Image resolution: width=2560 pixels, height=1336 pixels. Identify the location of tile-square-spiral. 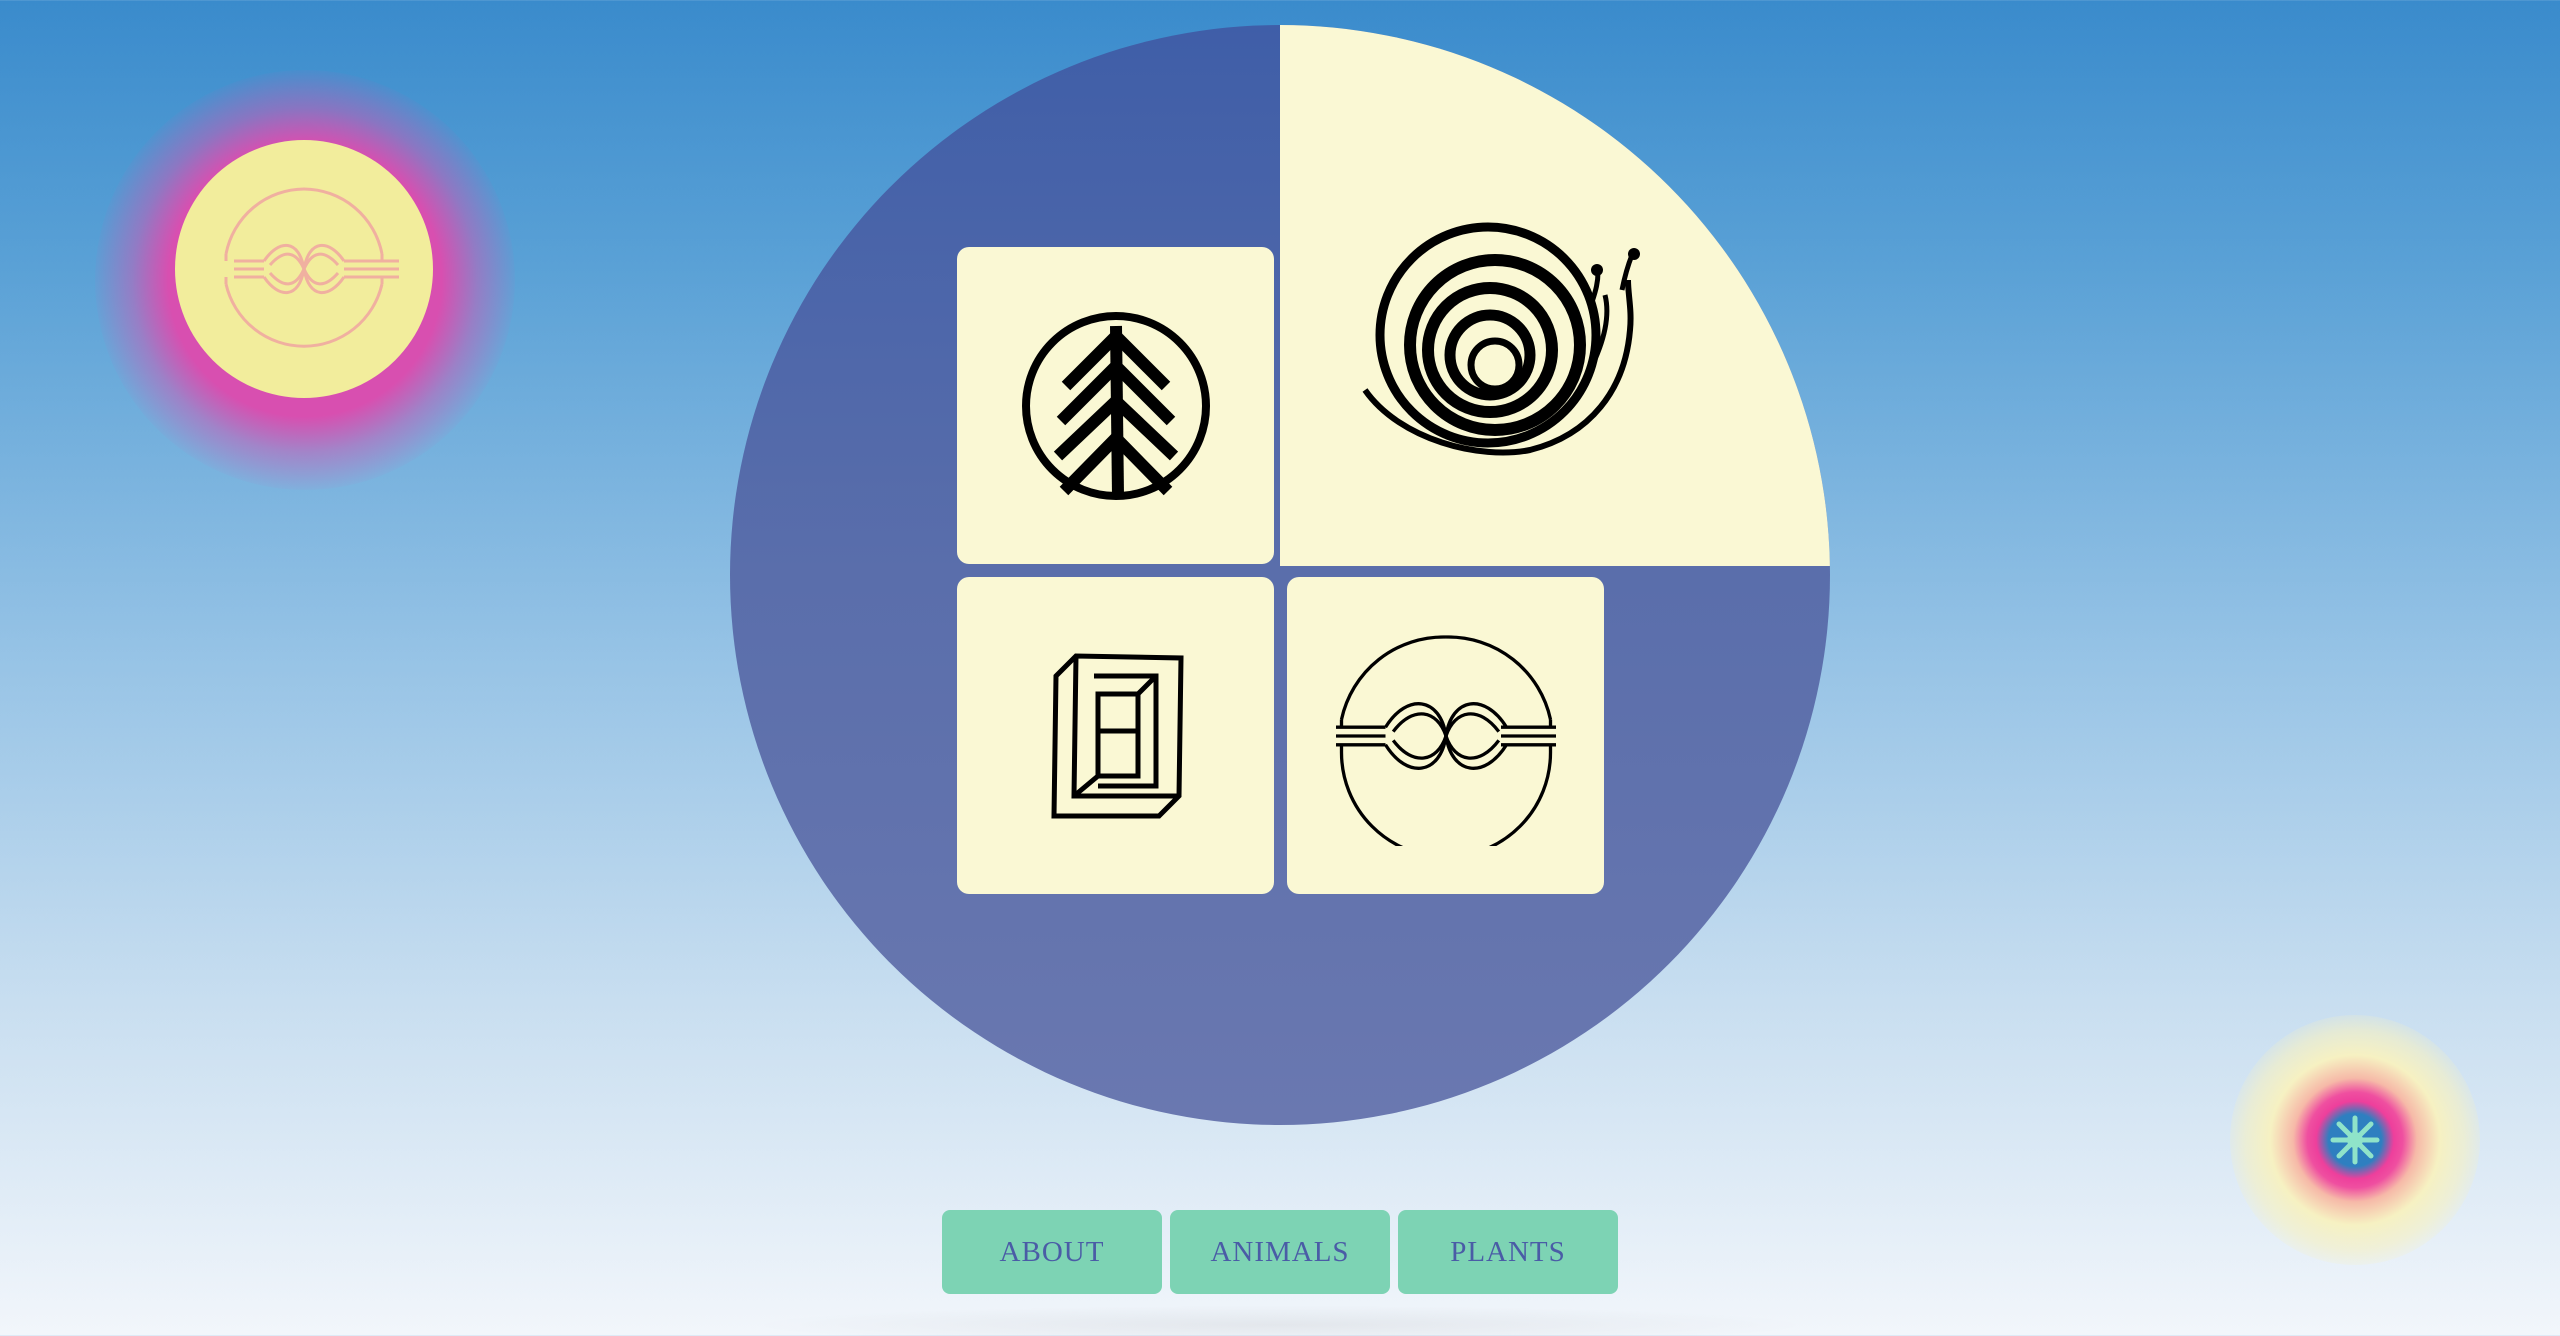
(1115, 735).